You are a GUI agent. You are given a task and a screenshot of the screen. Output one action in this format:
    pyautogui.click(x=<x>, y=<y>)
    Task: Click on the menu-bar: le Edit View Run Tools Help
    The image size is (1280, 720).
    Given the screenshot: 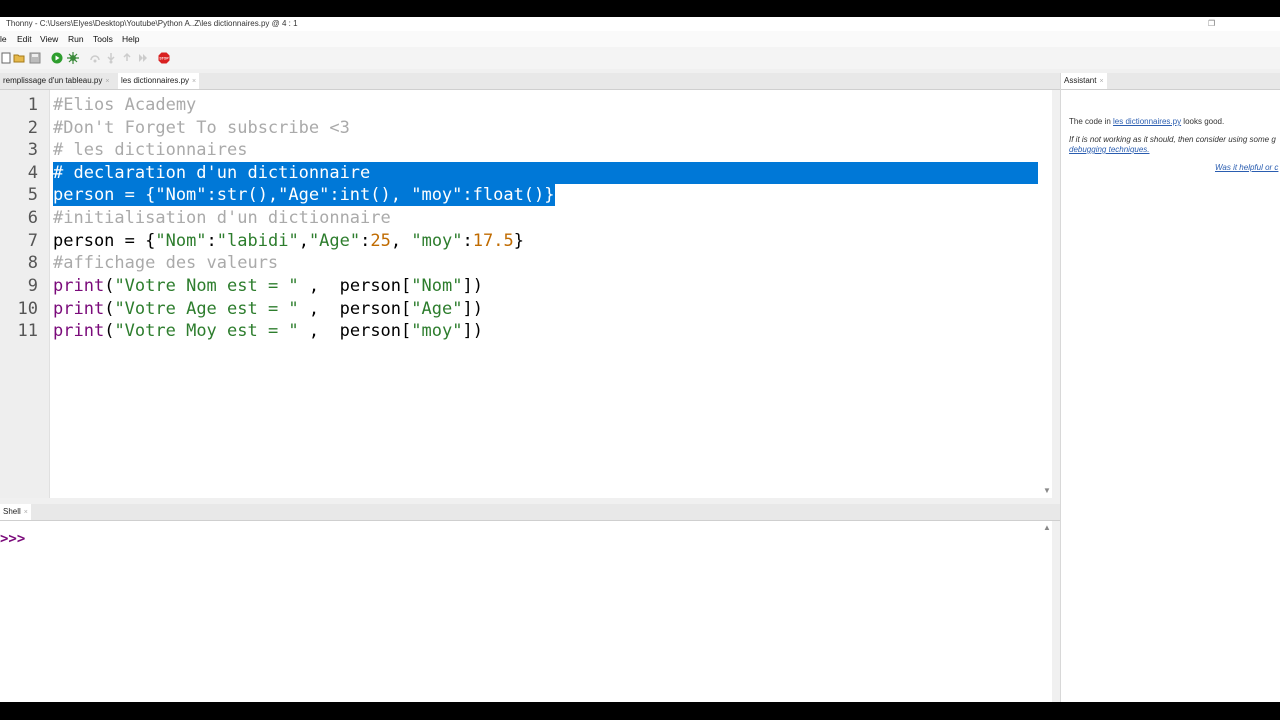 What is the action you would take?
    pyautogui.click(x=640, y=39)
    